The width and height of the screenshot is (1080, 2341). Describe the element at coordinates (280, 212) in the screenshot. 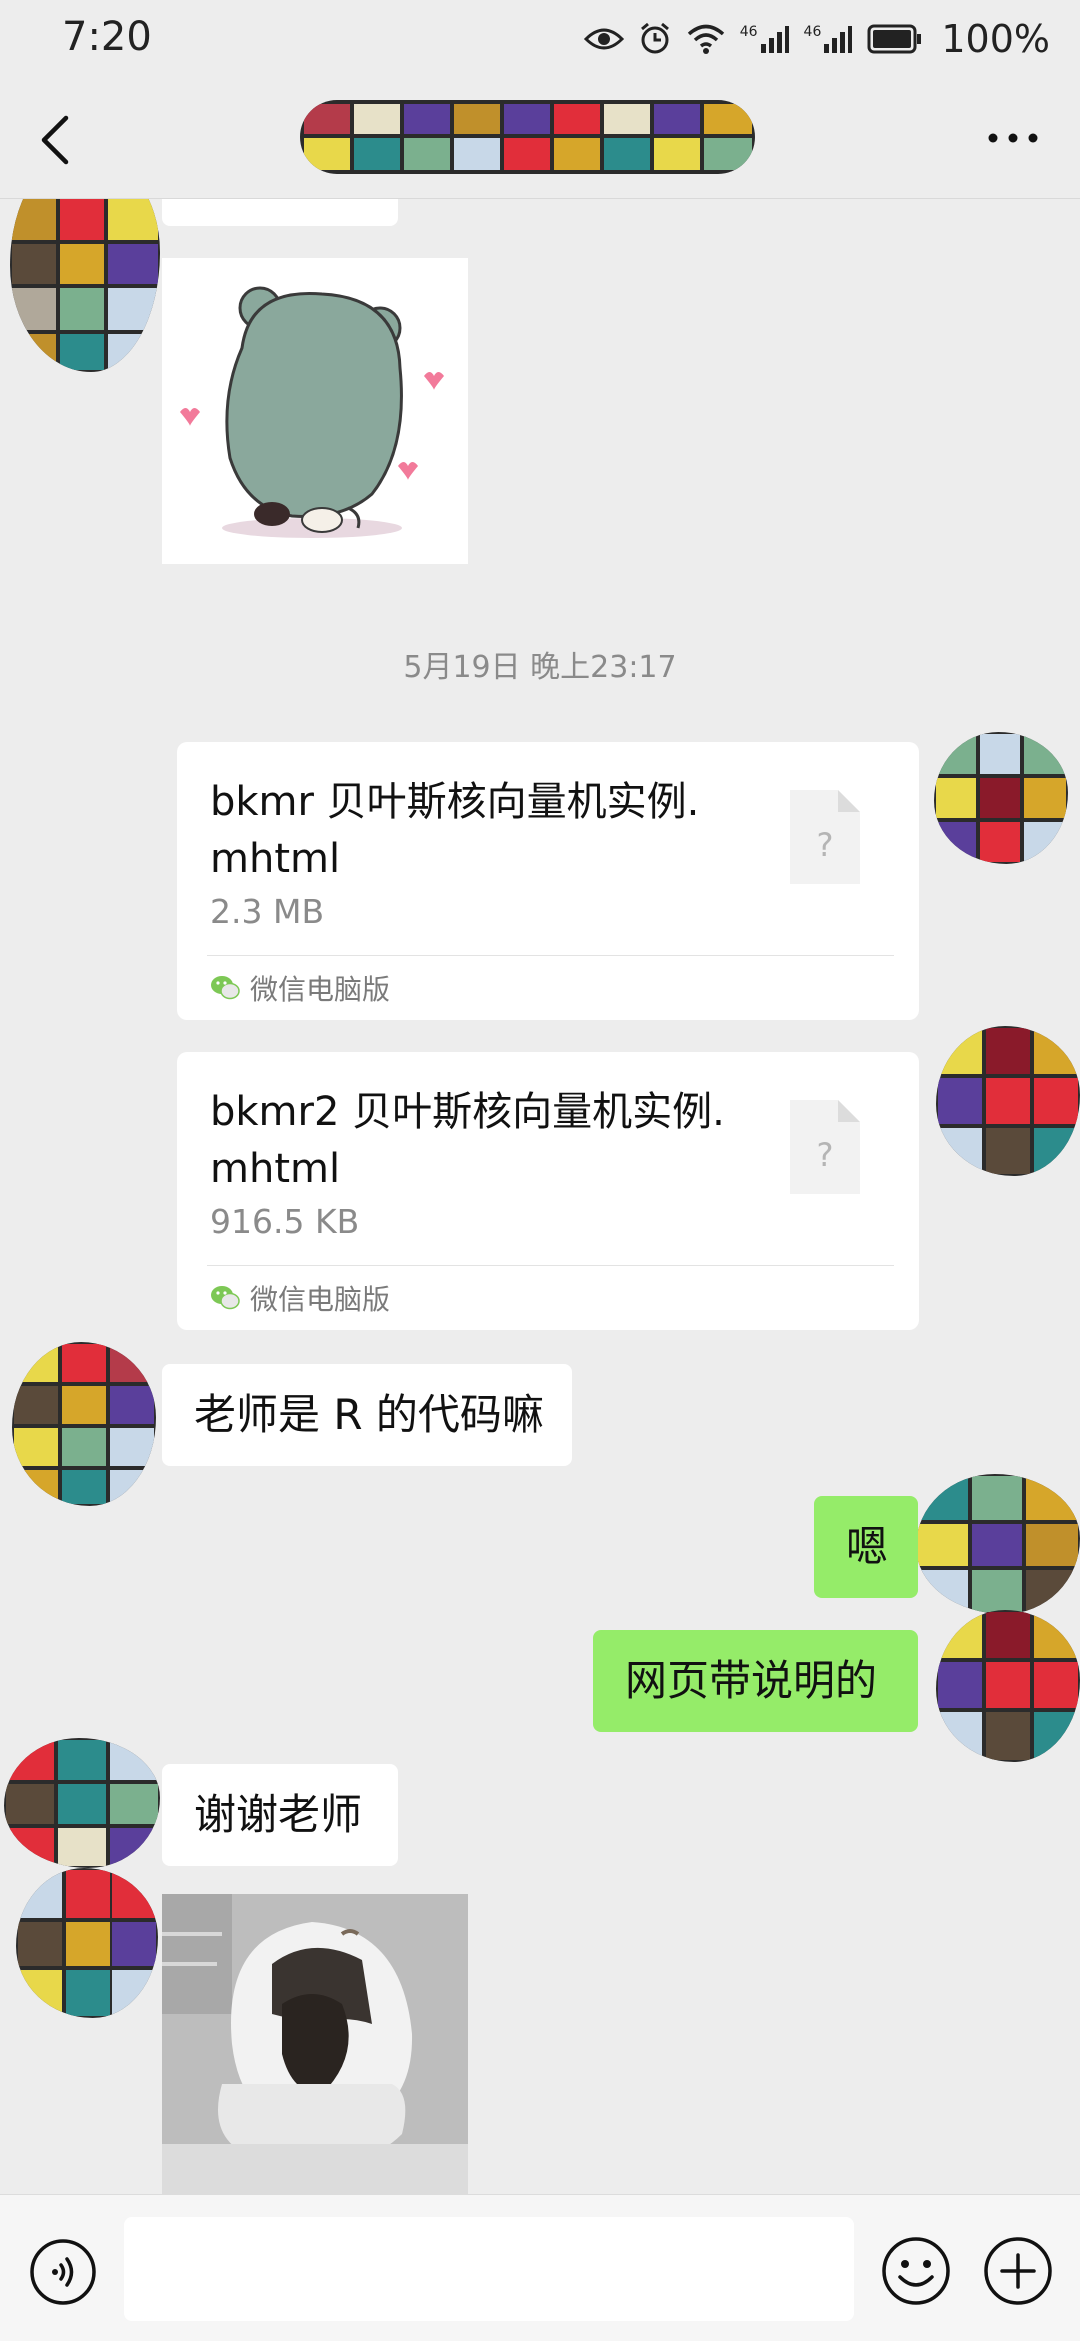

I see `message-bubble-cut` at that location.